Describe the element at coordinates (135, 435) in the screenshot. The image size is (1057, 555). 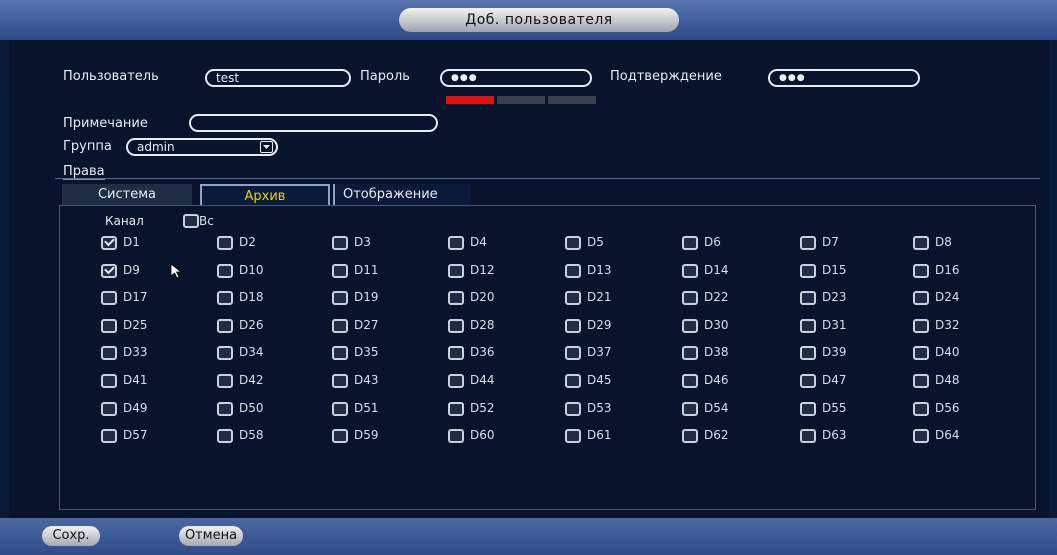
I see `channel-label: D57` at that location.